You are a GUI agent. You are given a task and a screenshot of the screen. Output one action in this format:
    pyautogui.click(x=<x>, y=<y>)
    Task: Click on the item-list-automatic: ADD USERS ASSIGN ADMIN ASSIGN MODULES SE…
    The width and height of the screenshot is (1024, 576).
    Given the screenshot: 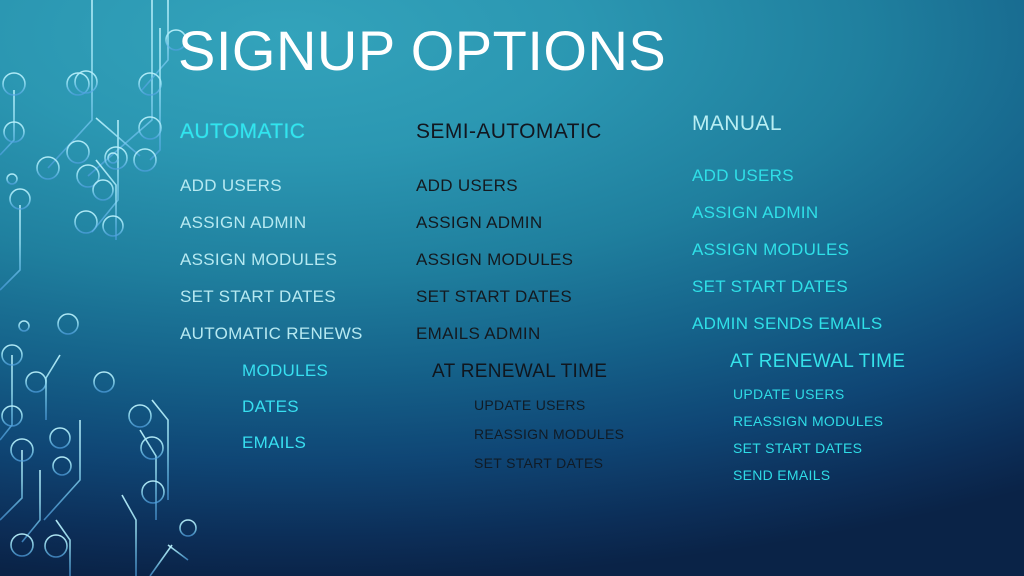 What is the action you would take?
    pyautogui.click(x=271, y=260)
    